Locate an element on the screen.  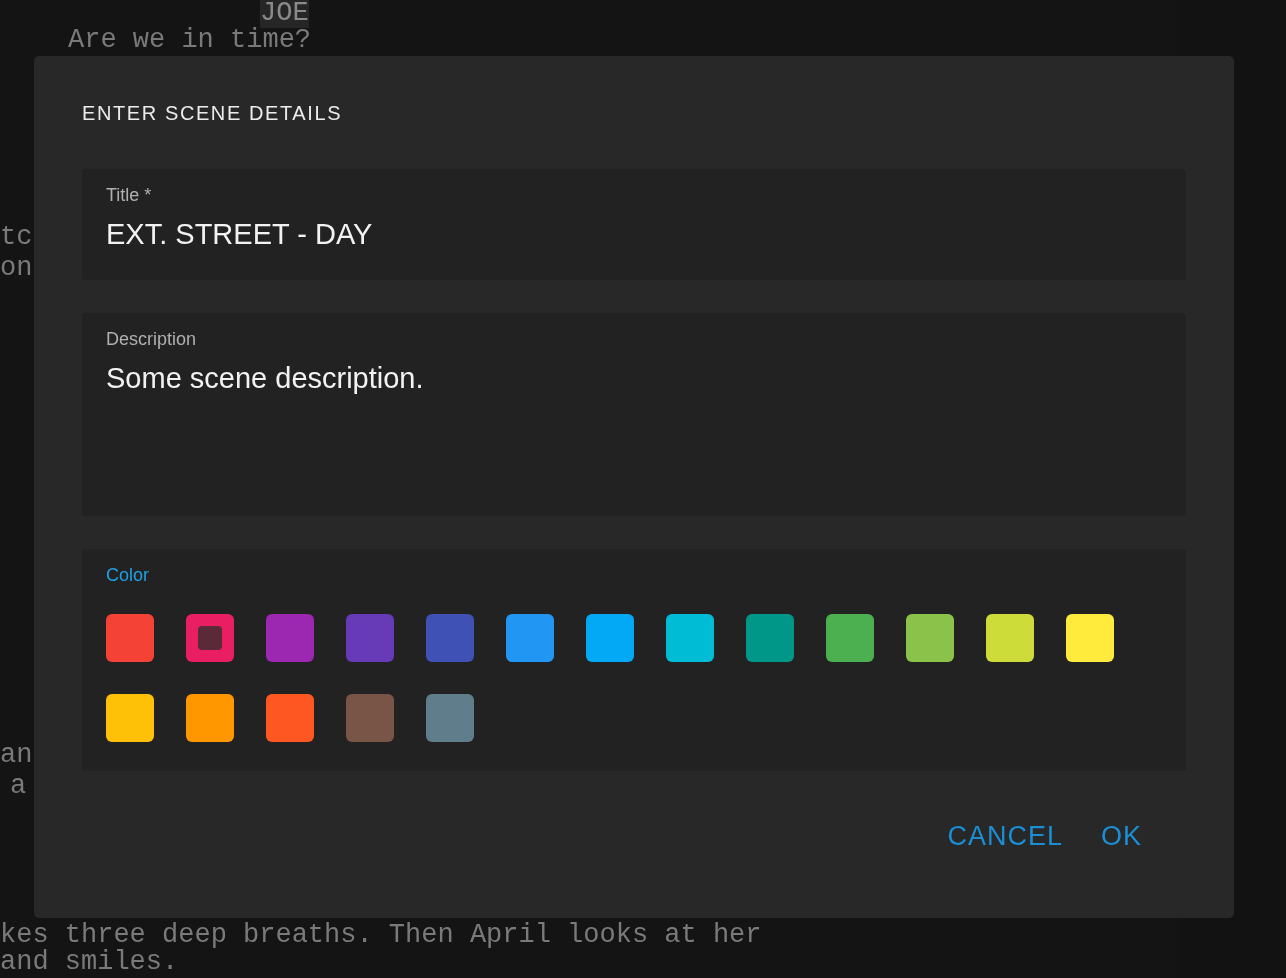
script-line: kes three deep breaths. Then April looks at her is located at coordinates (381, 935).